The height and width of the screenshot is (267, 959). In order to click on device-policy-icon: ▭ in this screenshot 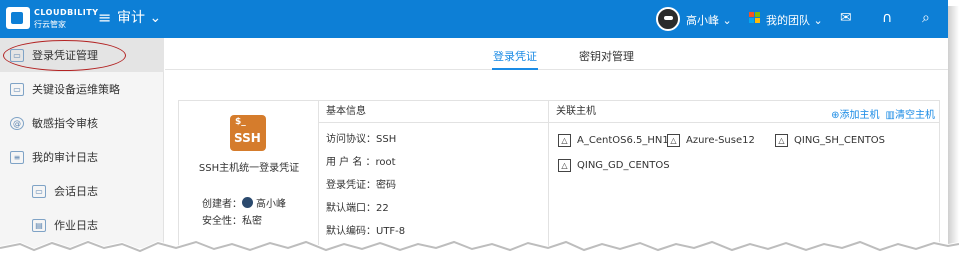, I will do `click(17, 89)`.